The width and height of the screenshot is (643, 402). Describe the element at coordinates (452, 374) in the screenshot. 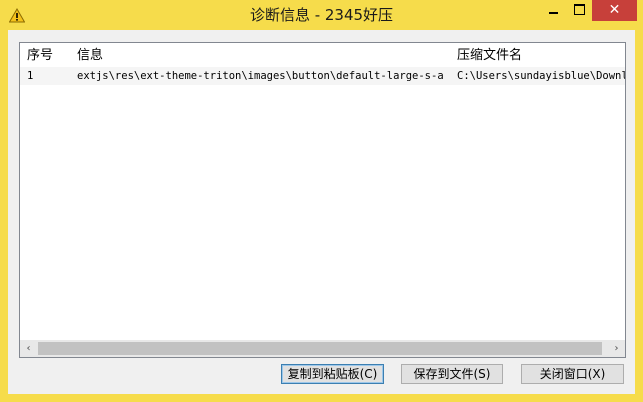

I see `save-to-file-button: 保存到文件(S)` at that location.